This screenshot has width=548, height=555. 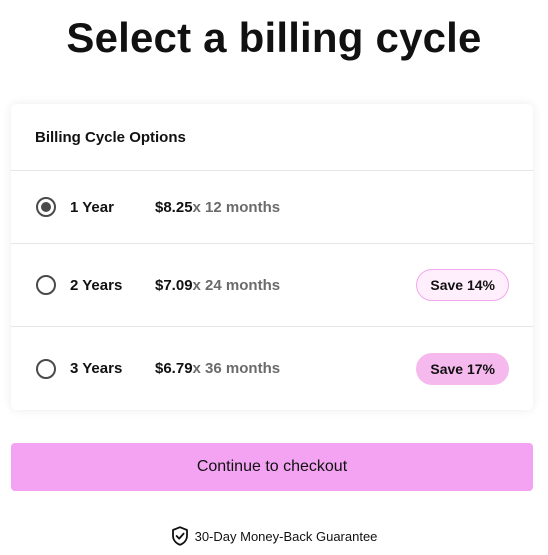 I want to click on save-badge: Save 14%, so click(x=462, y=285).